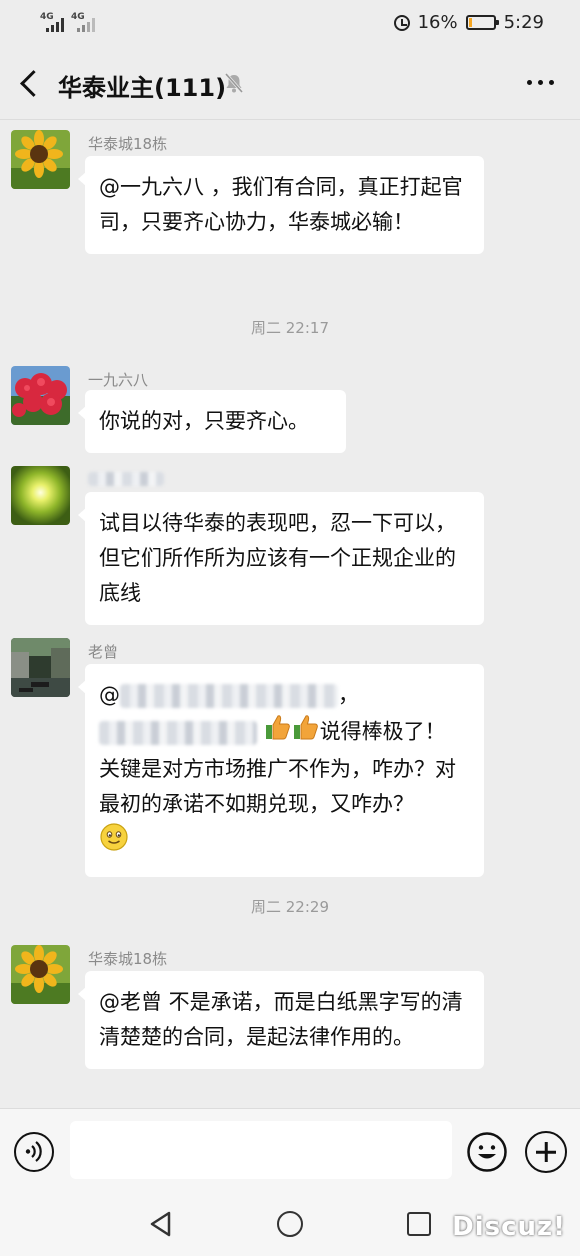  Describe the element at coordinates (281, 205) in the screenshot. I see `message-bubble: @一九六八 ，我们有合同，真正打起官司，只要齐心协力，华泰城必输！` at that location.